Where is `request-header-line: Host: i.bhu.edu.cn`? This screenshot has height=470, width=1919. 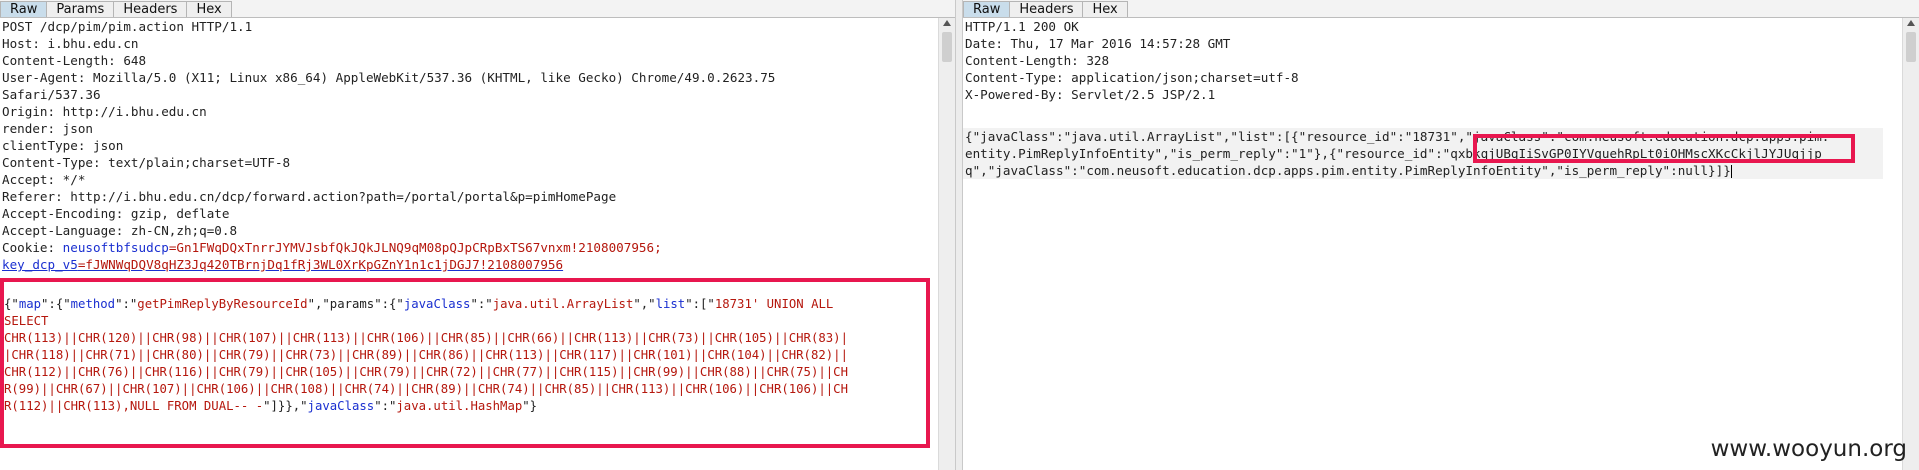
request-header-line: Host: i.bhu.edu.cn is located at coordinates (70, 43).